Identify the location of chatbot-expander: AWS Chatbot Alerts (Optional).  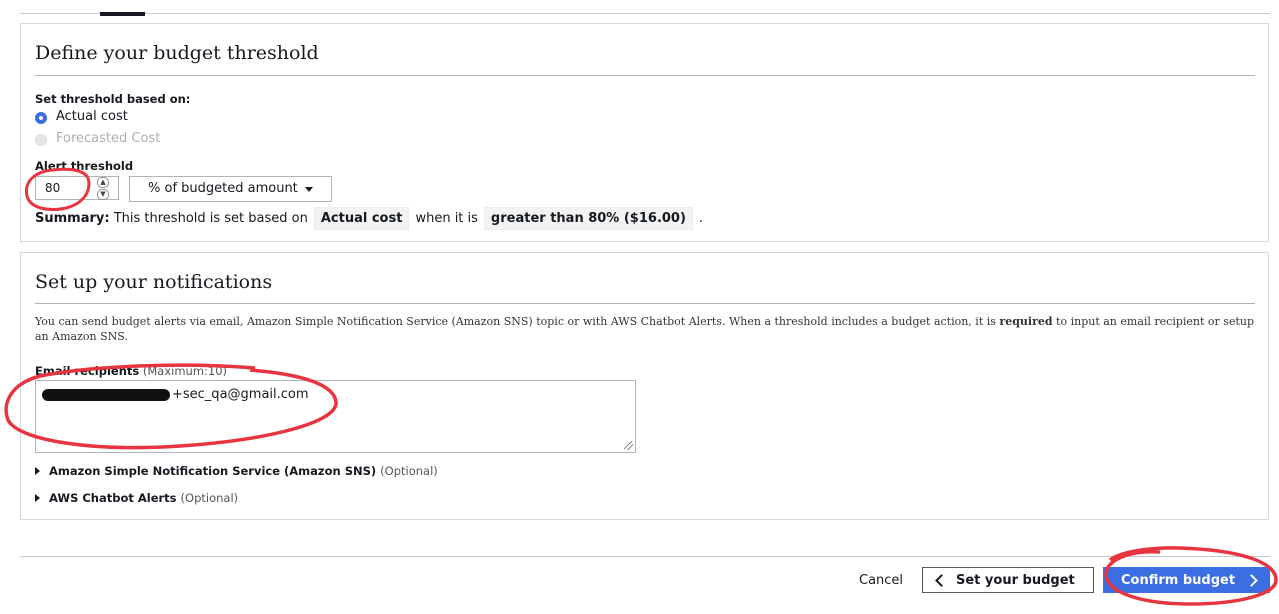
(136, 498).